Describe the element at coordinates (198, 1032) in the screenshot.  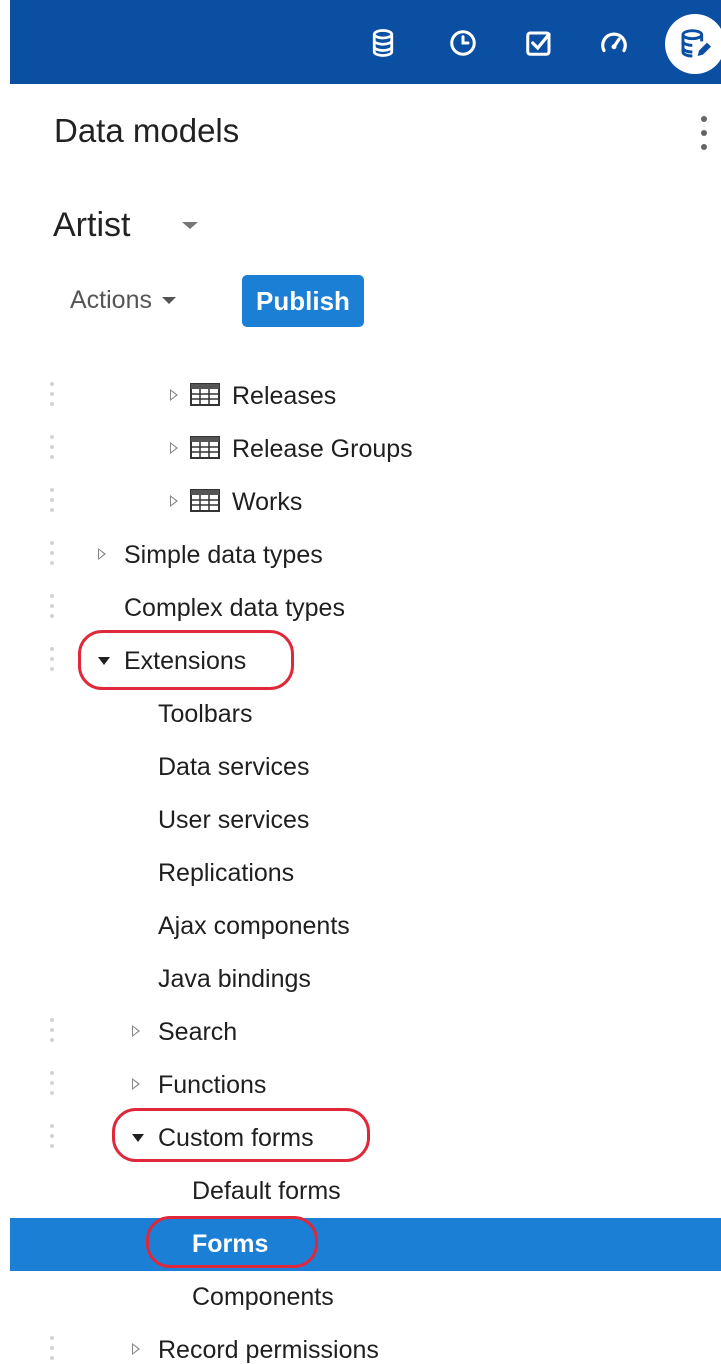
I see `tree-item-label: Search` at that location.